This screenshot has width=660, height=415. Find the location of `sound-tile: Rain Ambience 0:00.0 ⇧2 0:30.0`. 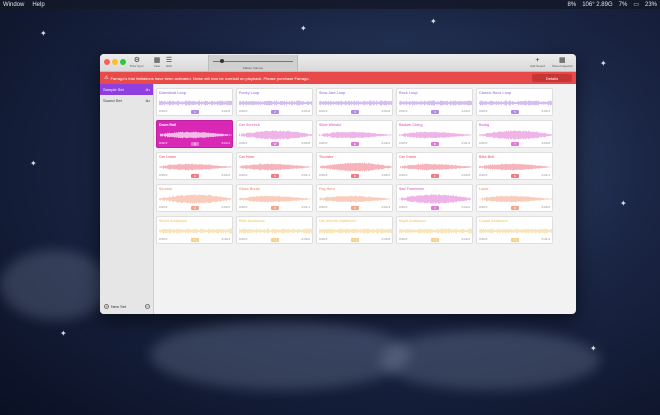

sound-tile: Rain Ambience 0:00.0 ⇧2 0:30.0 is located at coordinates (274, 230).